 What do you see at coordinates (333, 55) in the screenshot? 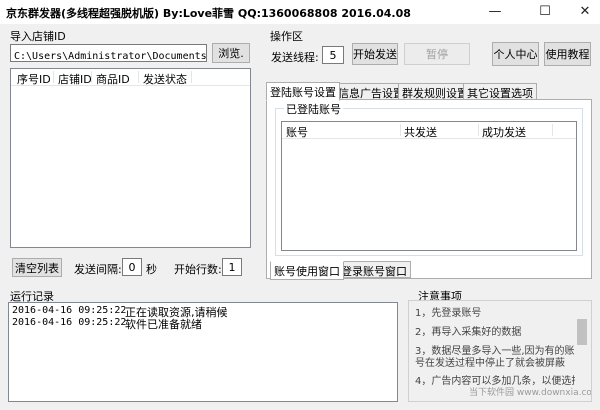
I see `threads-input: 5` at bounding box center [333, 55].